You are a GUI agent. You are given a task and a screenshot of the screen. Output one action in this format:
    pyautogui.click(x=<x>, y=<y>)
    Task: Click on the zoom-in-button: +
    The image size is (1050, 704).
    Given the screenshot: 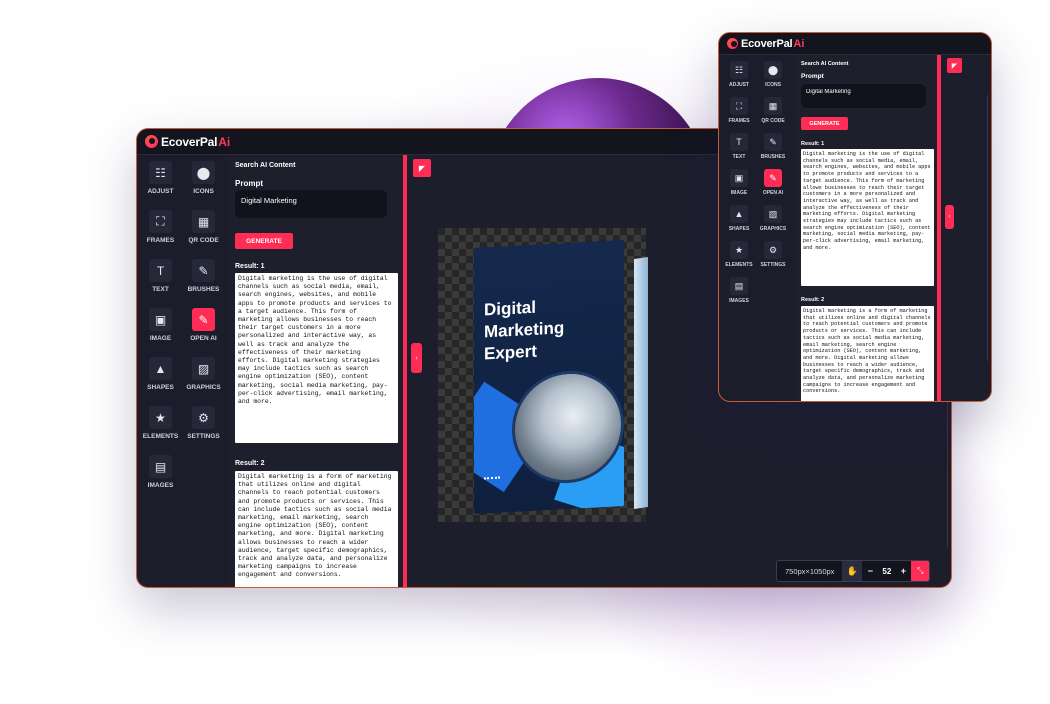 What is the action you would take?
    pyautogui.click(x=903, y=571)
    